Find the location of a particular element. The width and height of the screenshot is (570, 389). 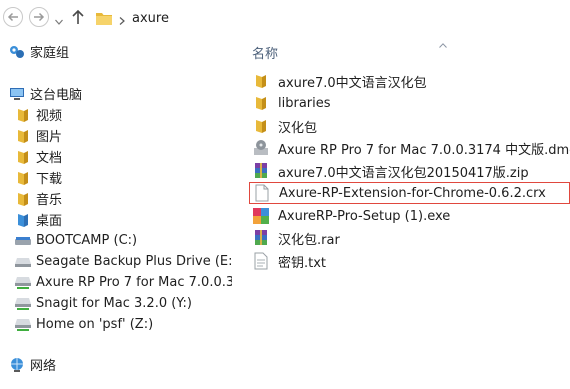

file-name: 汉化包.rar is located at coordinates (309, 240).